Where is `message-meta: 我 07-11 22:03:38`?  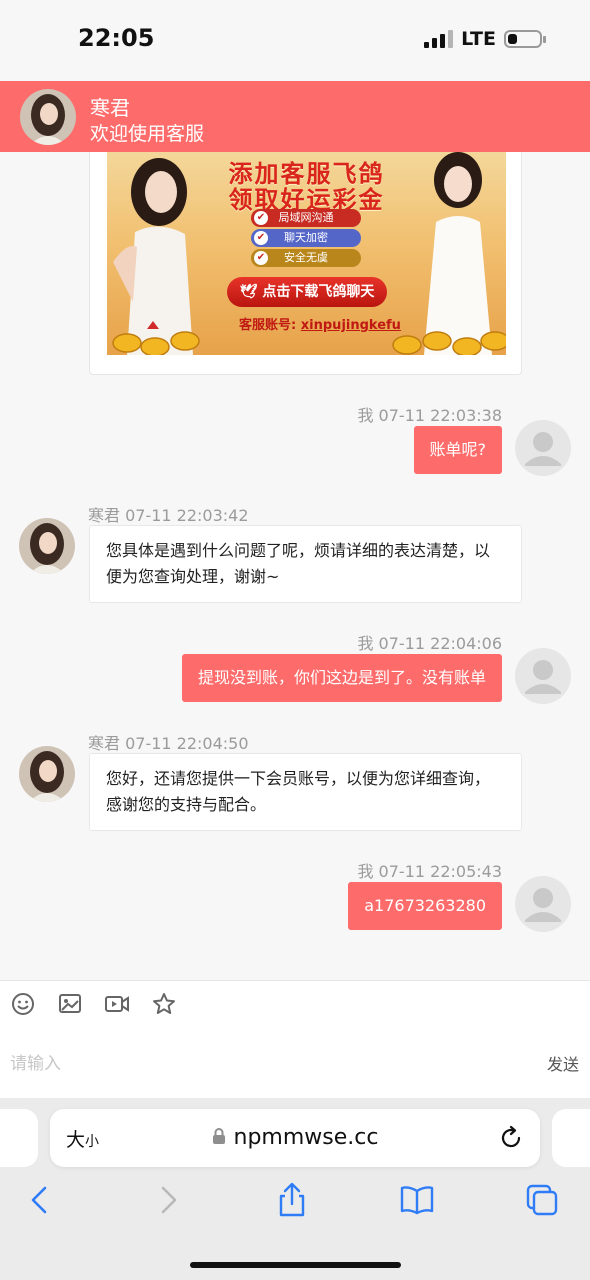
message-meta: 我 07-11 22:03:38 is located at coordinates (429, 415).